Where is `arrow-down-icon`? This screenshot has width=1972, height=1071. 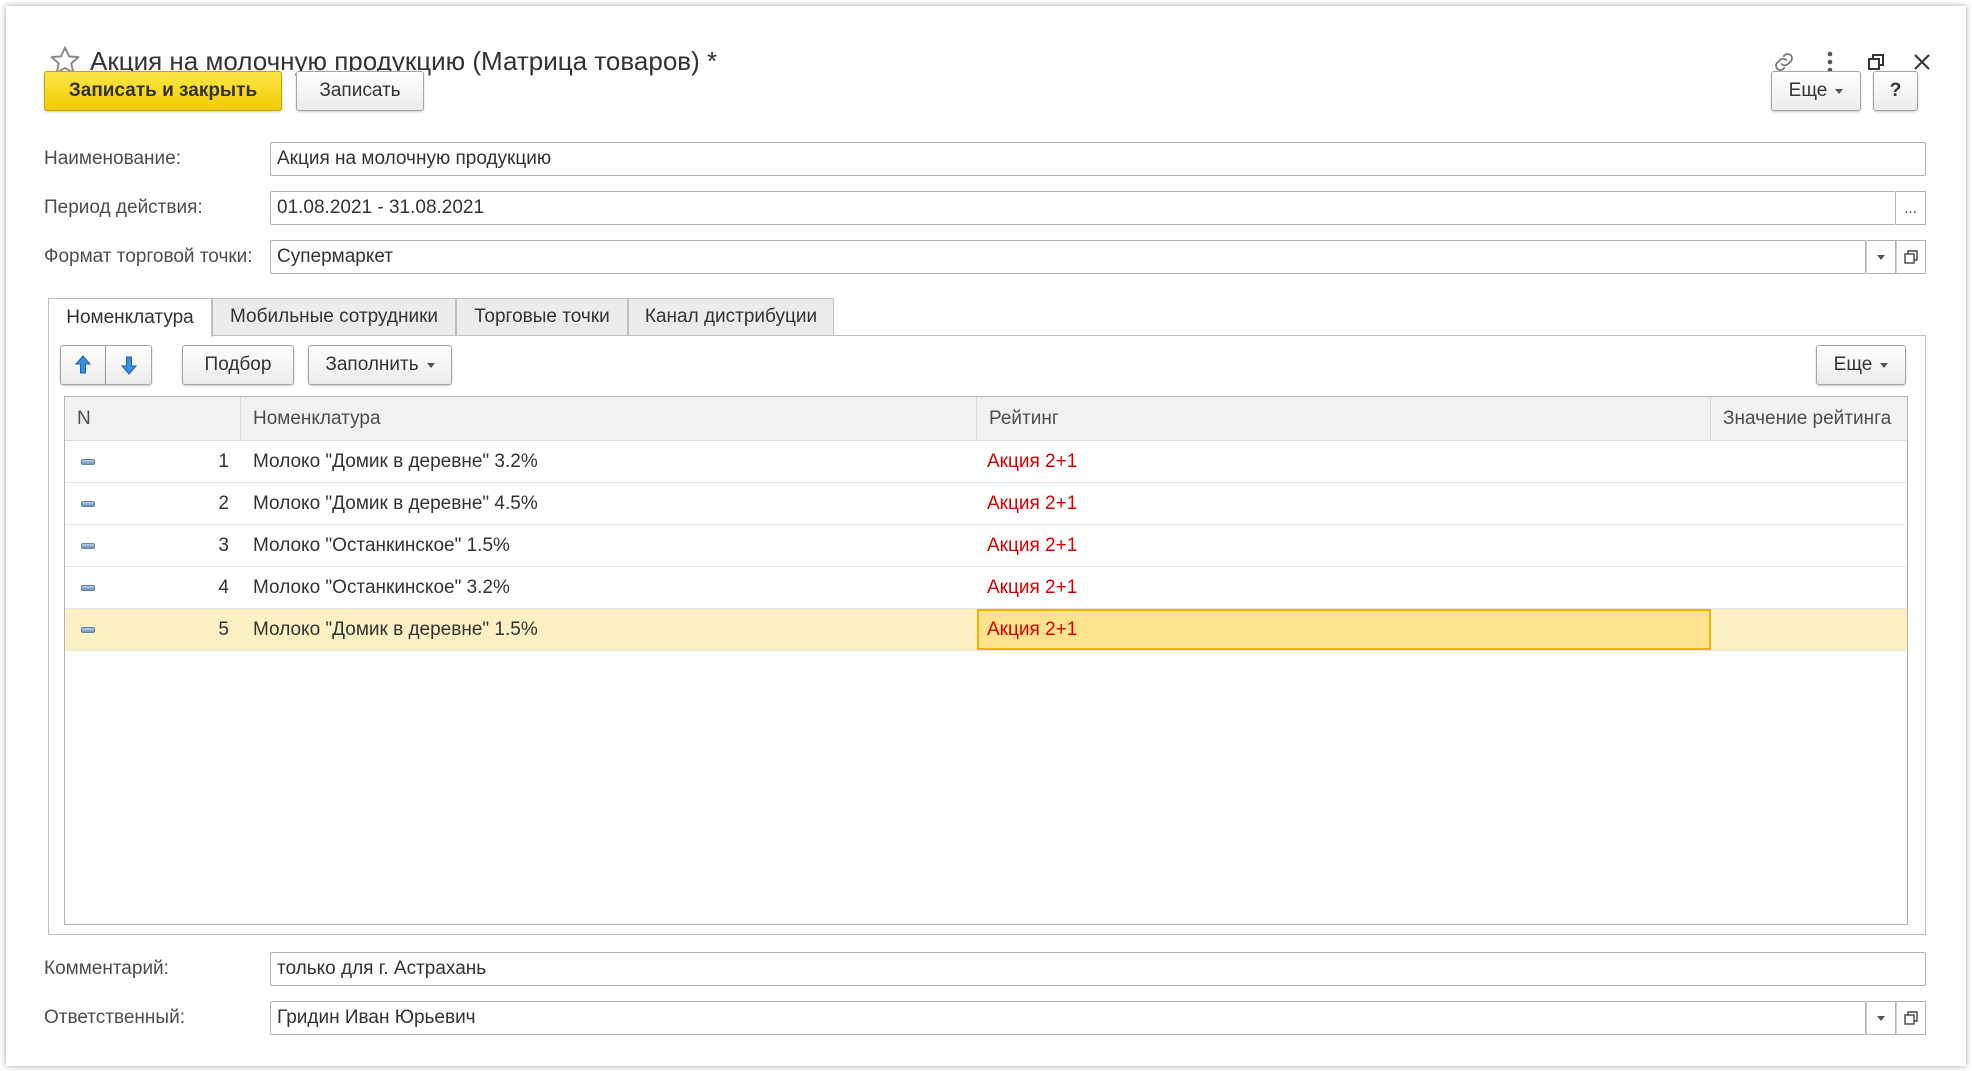 arrow-down-icon is located at coordinates (128, 365).